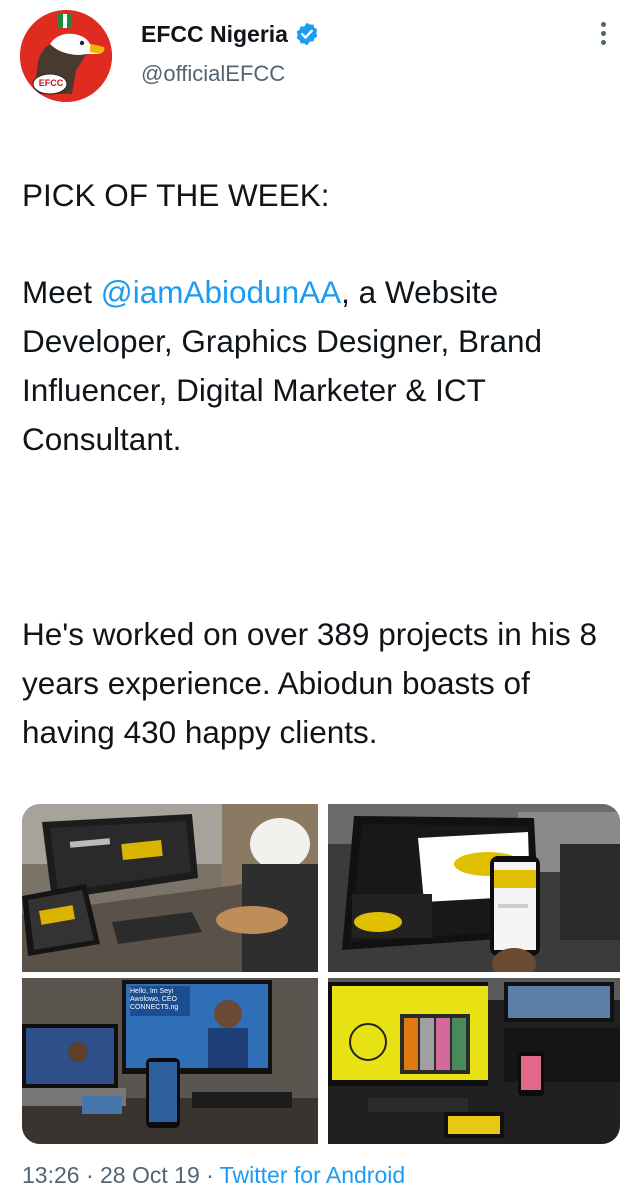 This screenshot has width=640, height=1200. What do you see at coordinates (51, 83) in the screenshot?
I see `avatar-label: EFCC` at bounding box center [51, 83].